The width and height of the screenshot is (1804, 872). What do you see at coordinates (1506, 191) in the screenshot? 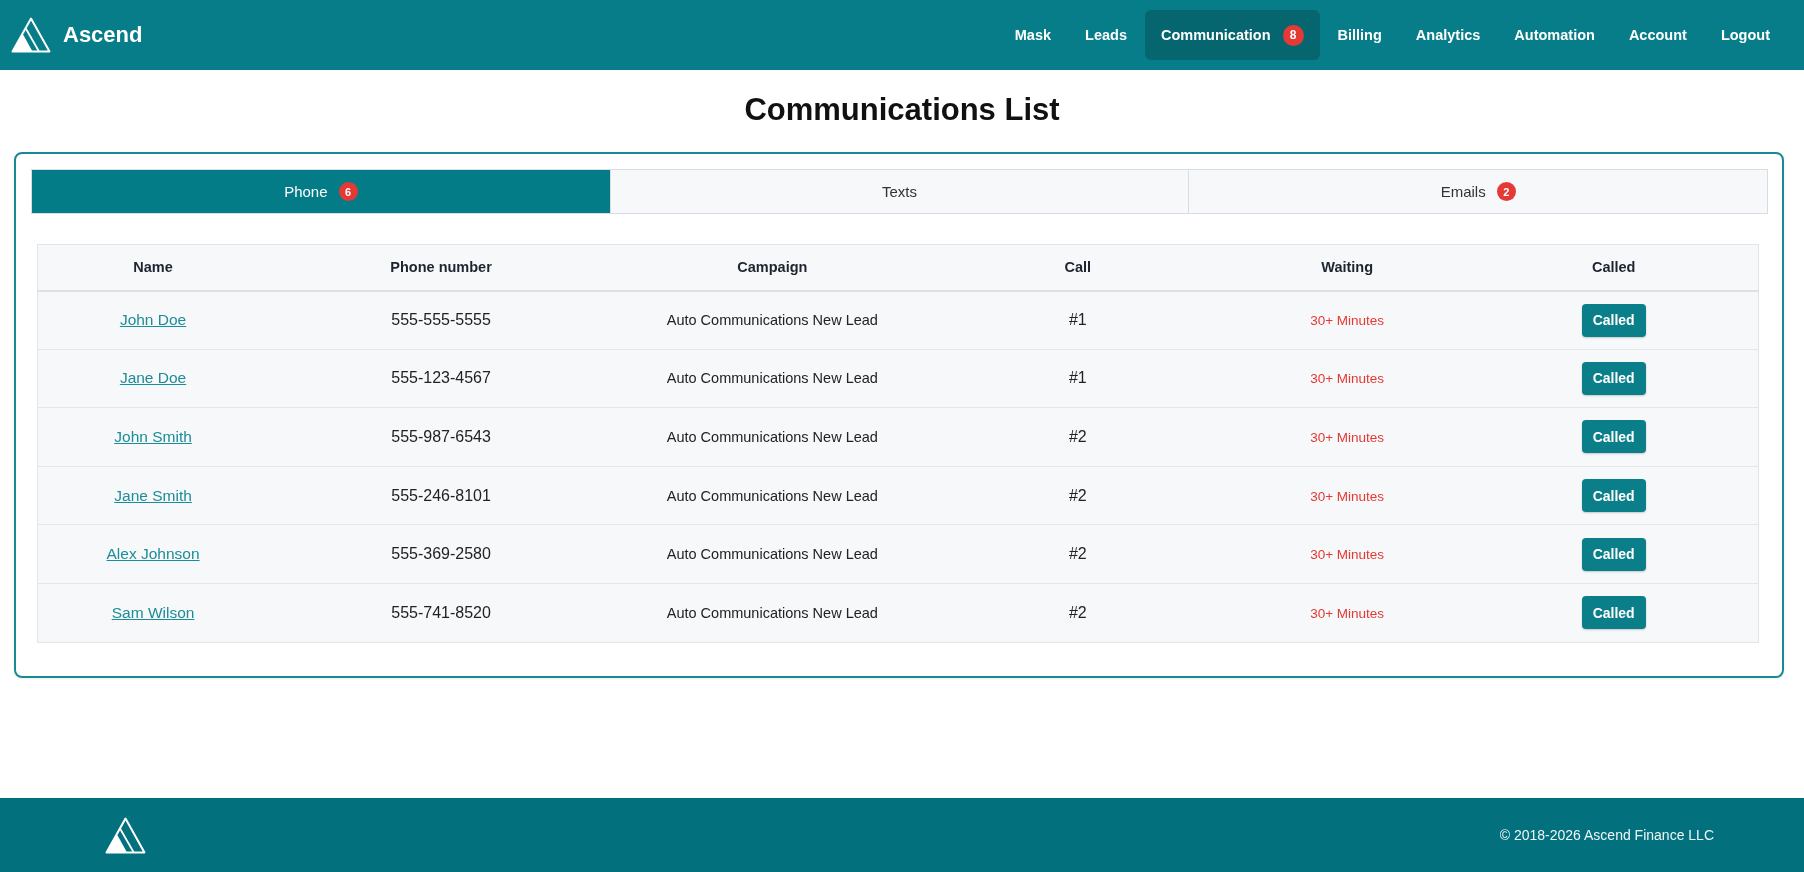
I see `count-badge: 2` at bounding box center [1506, 191].